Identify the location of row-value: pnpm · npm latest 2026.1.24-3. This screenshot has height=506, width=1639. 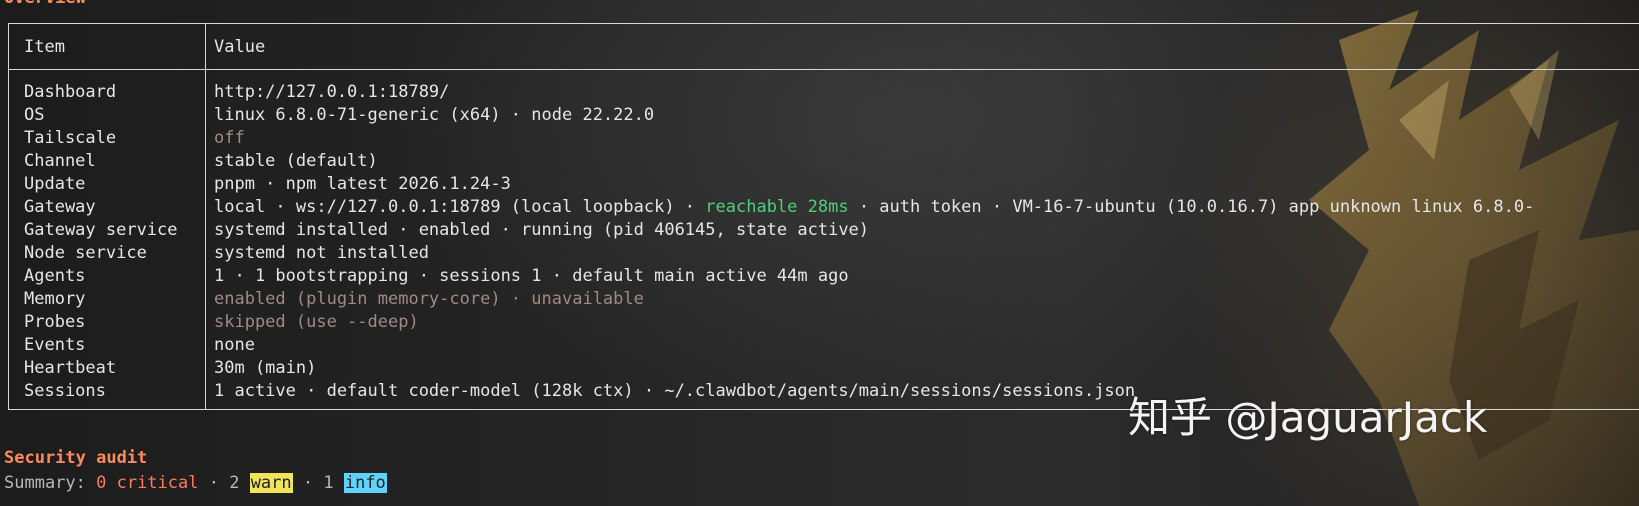
(362, 184).